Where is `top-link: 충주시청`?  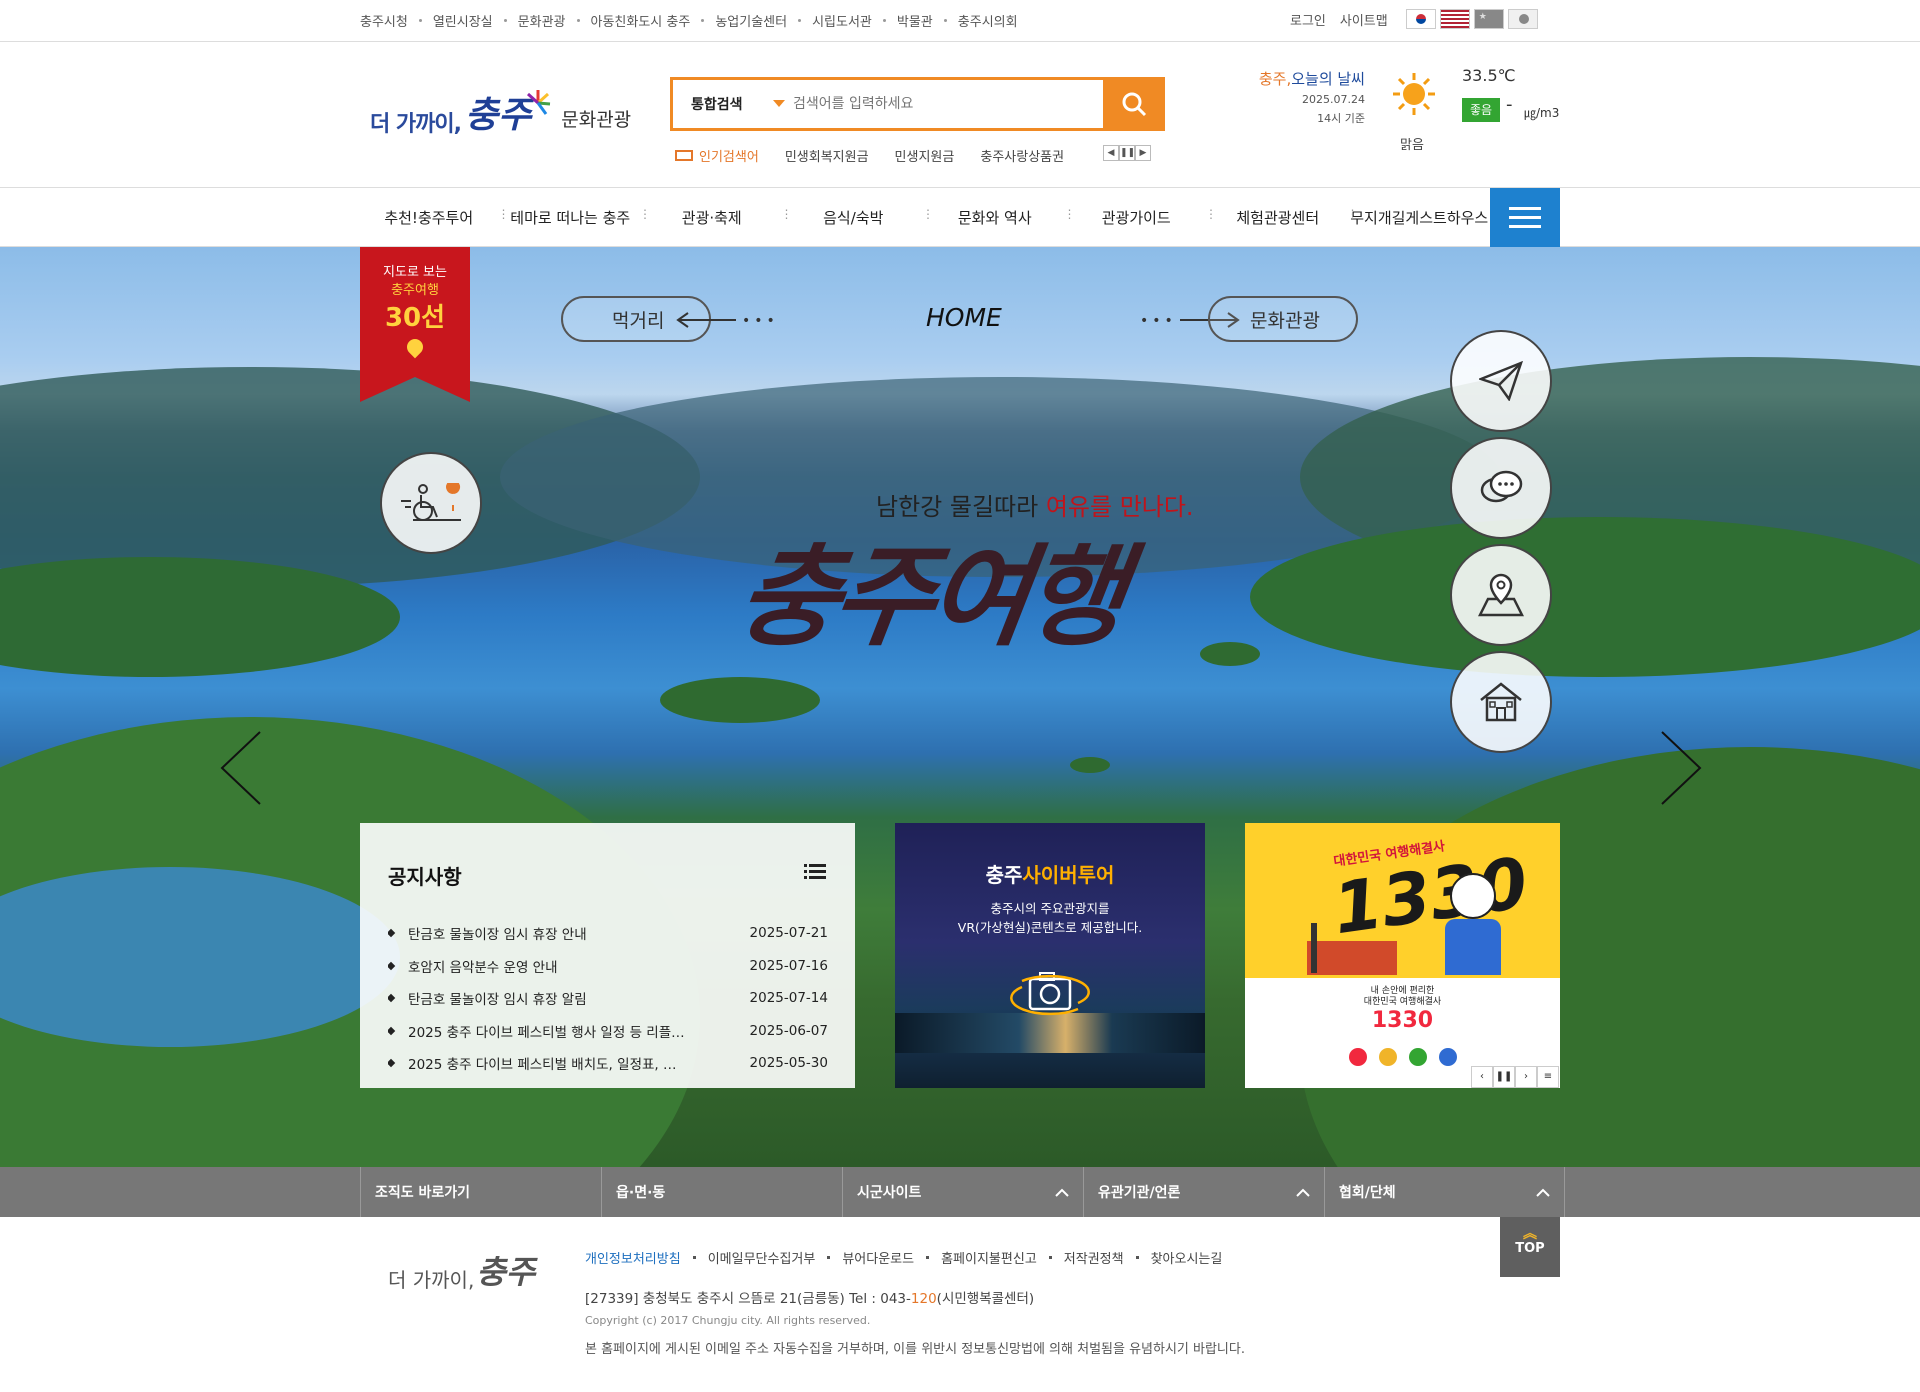 top-link: 충주시청 is located at coordinates (384, 20).